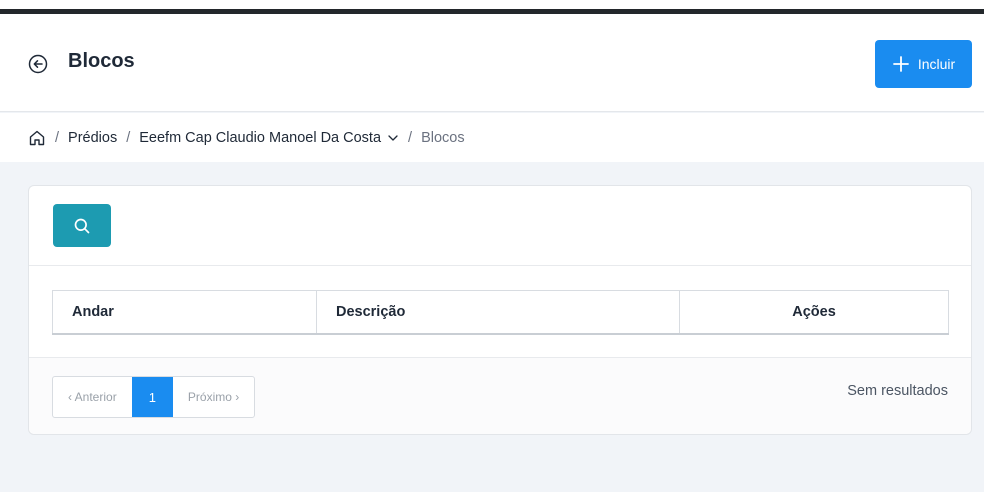 The height and width of the screenshot is (492, 984). What do you see at coordinates (37, 138) in the screenshot?
I see `home-icon` at bounding box center [37, 138].